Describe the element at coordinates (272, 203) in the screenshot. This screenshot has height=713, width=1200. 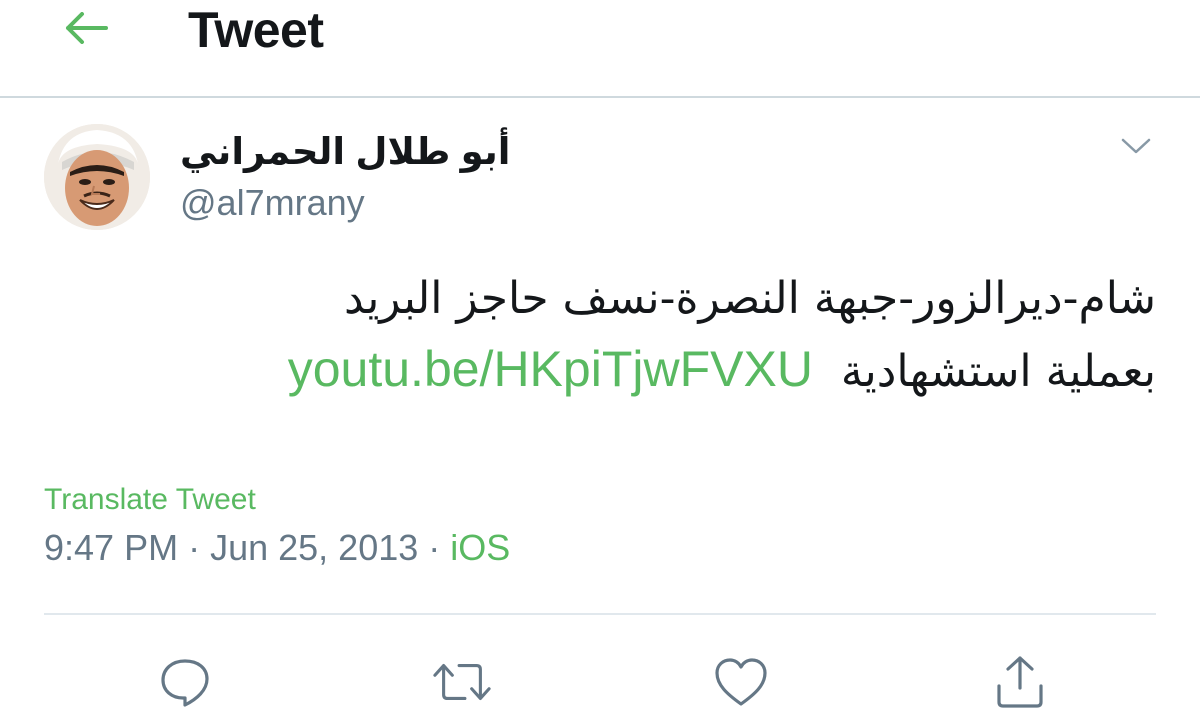
I see `author-handle: @al7mrany` at that location.